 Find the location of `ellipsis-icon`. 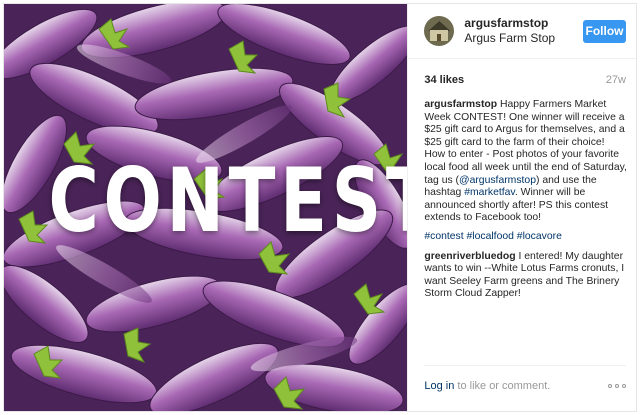

ellipsis-icon is located at coordinates (617, 385).